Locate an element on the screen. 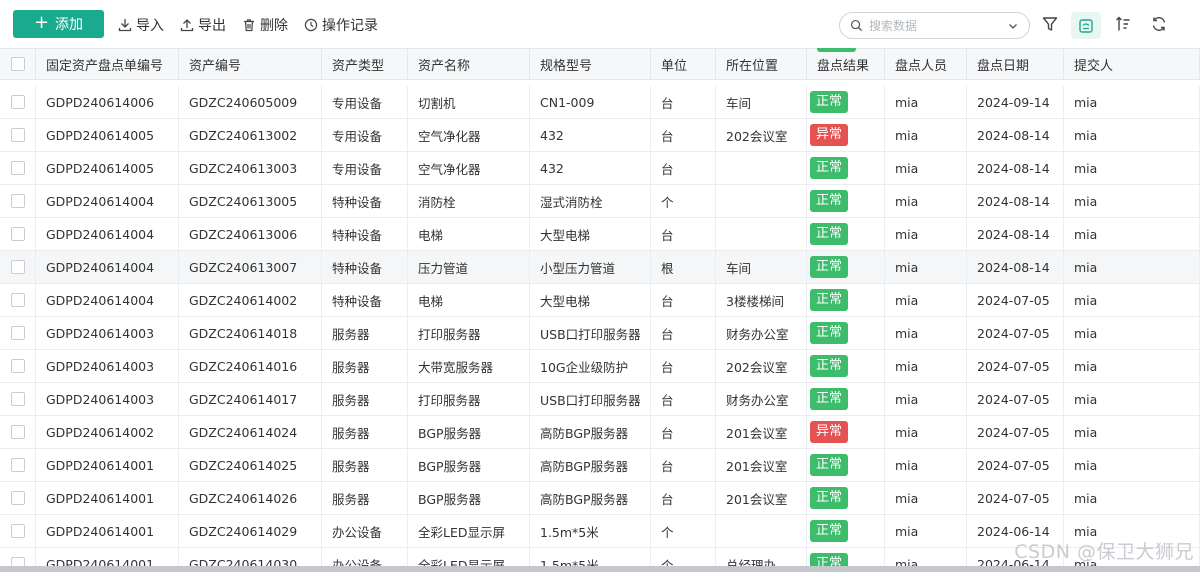 The height and width of the screenshot is (572, 1200). add-button: + 添加 is located at coordinates (58, 24).